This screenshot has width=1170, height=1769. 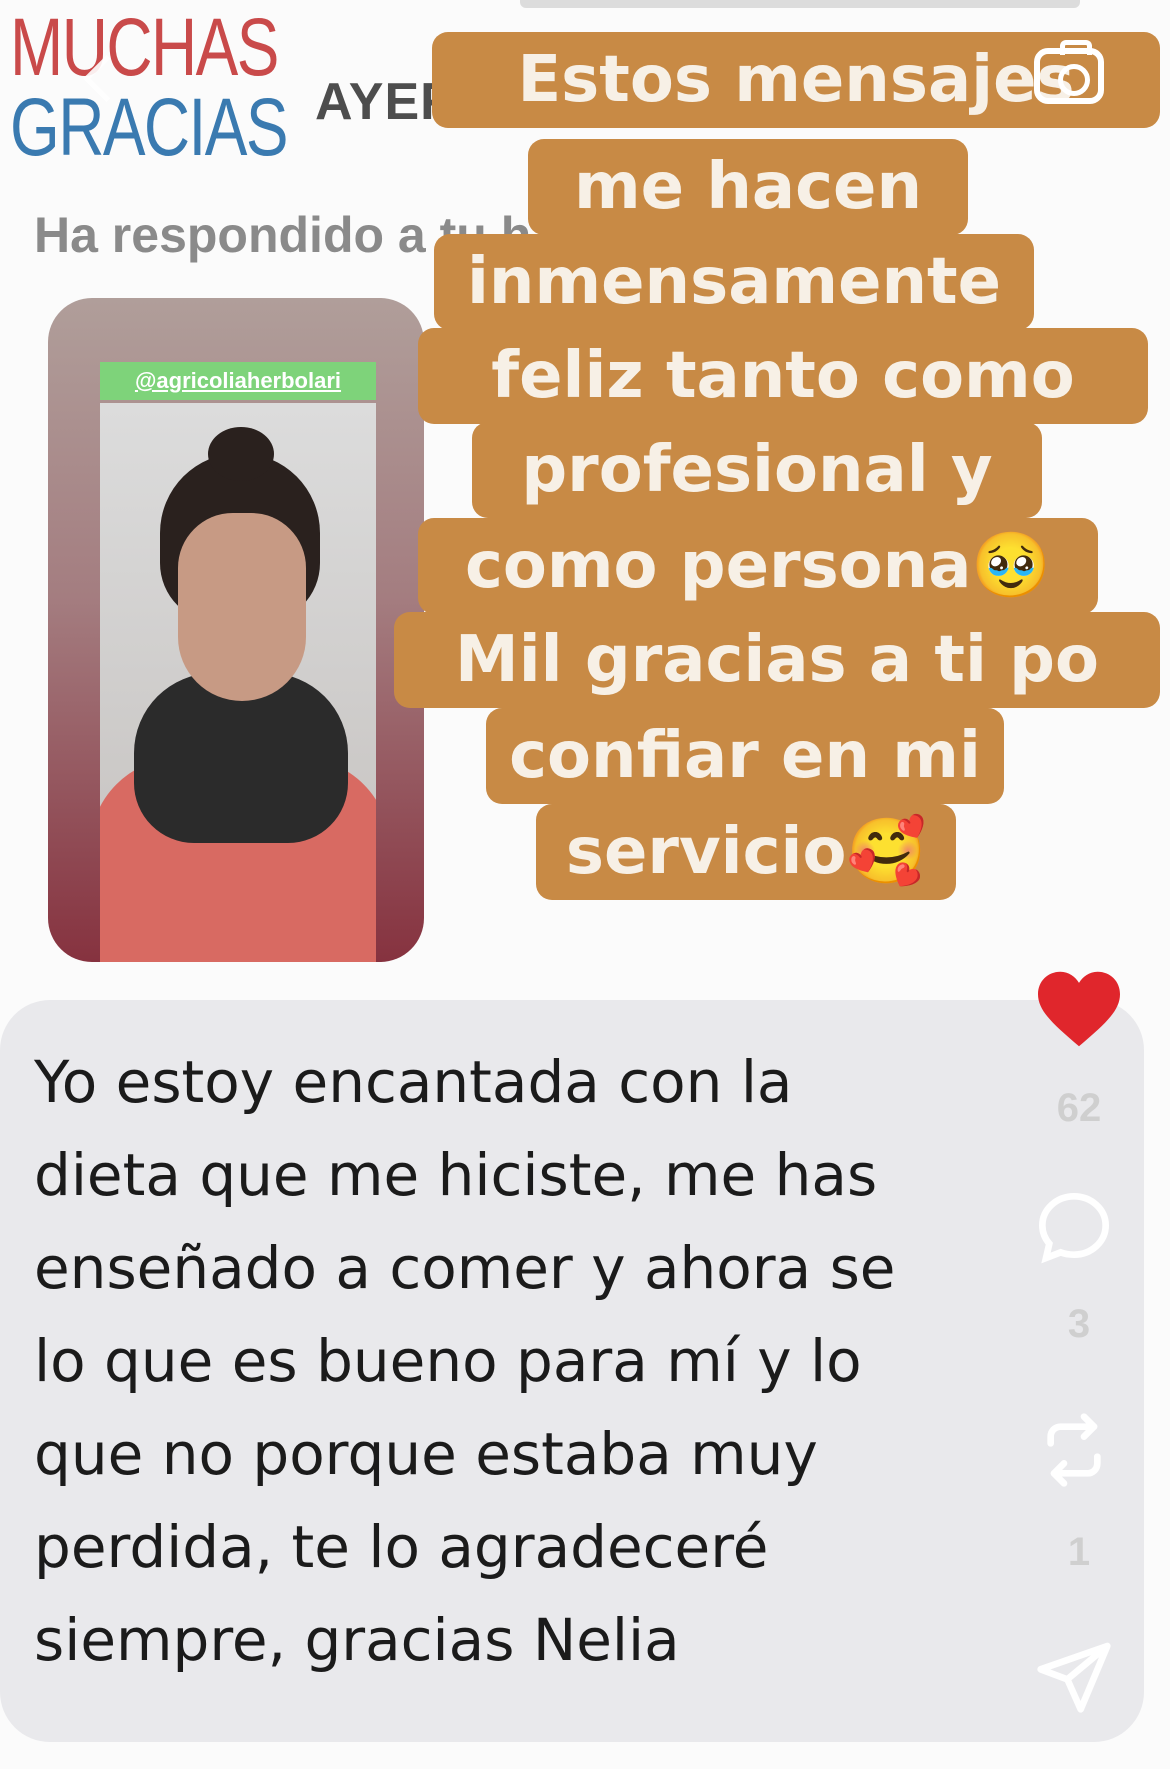 I want to click on logo-line-2: GRACIAS, so click(x=149, y=128).